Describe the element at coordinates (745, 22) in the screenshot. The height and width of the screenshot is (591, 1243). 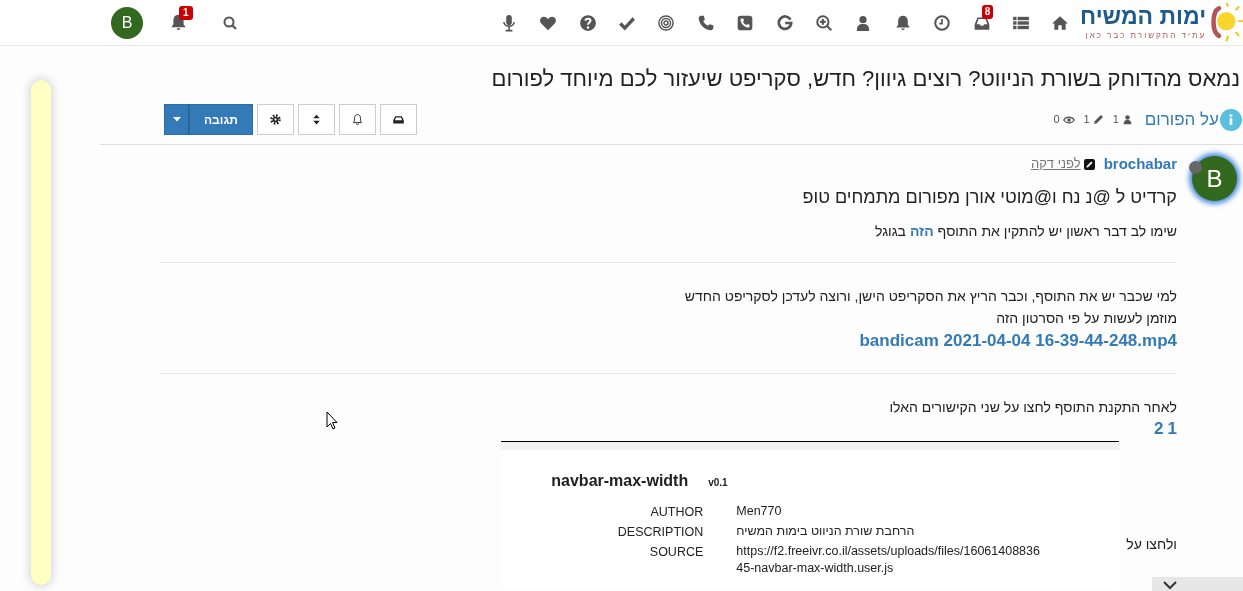
I see `phone-square-icon` at that location.